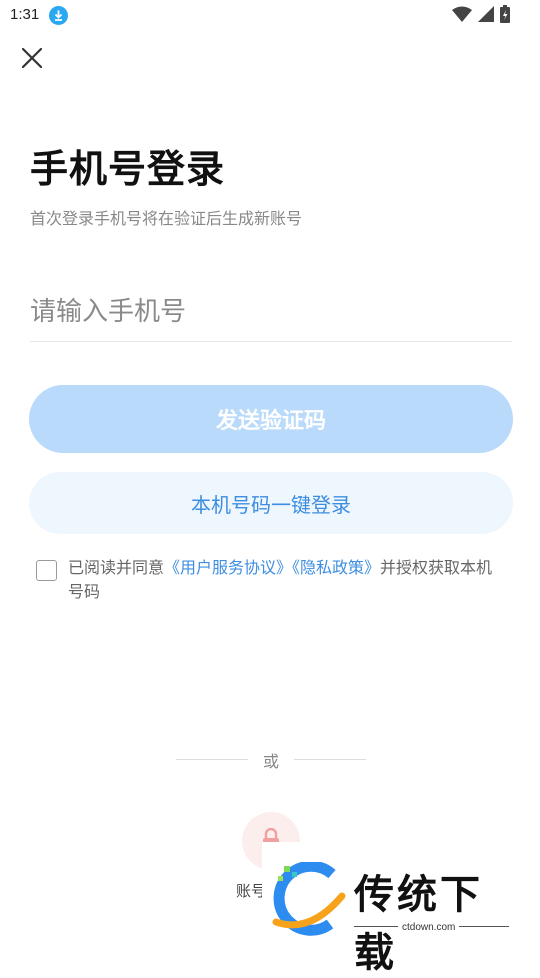 This screenshot has width=540, height=978. I want to click on download-icon, so click(58, 15).